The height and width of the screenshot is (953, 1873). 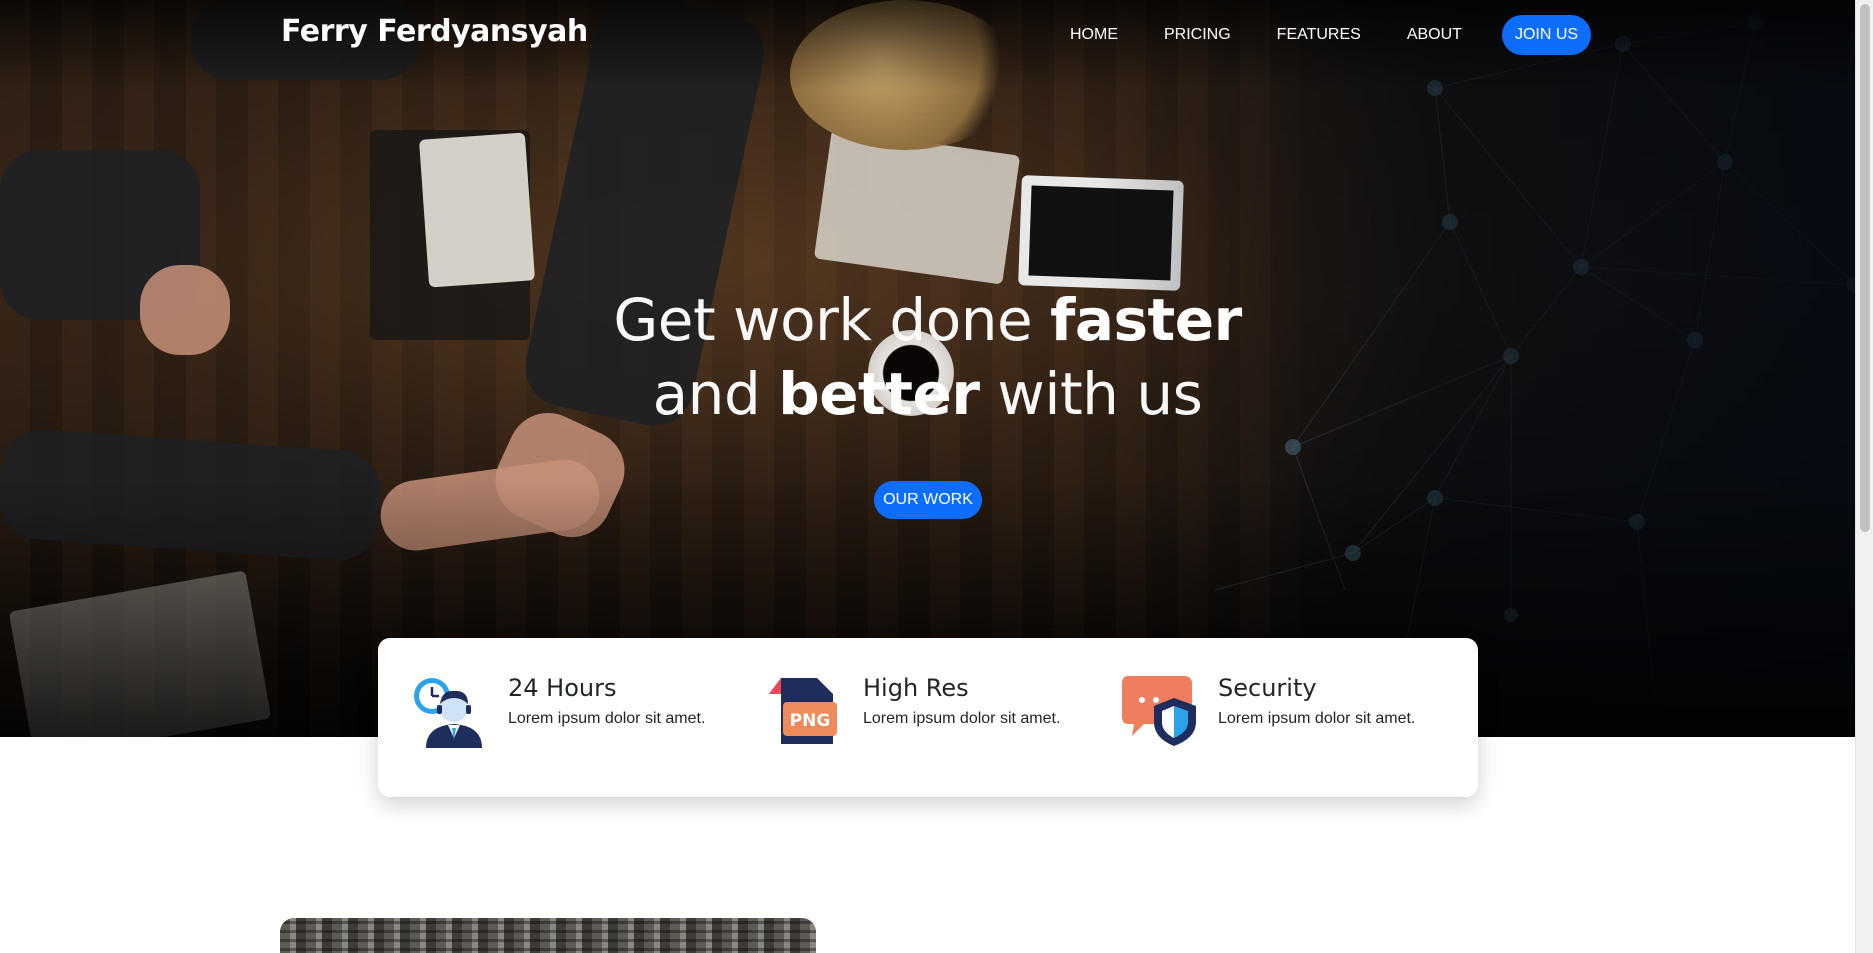 What do you see at coordinates (916, 688) in the screenshot?
I see `feature-title: High Res` at bounding box center [916, 688].